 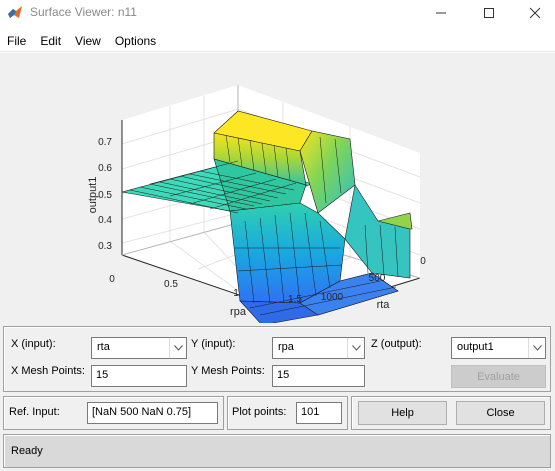 I want to click on ref-input-panel: Ref. Input: [NaN 500 NaN 0.75], so click(x=113, y=413).